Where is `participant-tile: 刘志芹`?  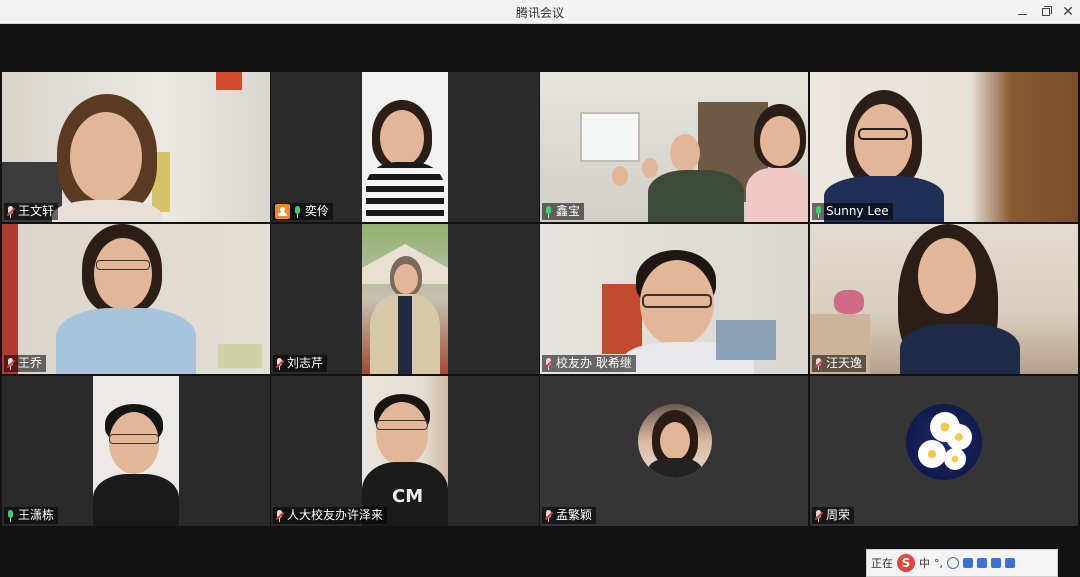
participant-tile: 刘志芹 is located at coordinates (405, 299).